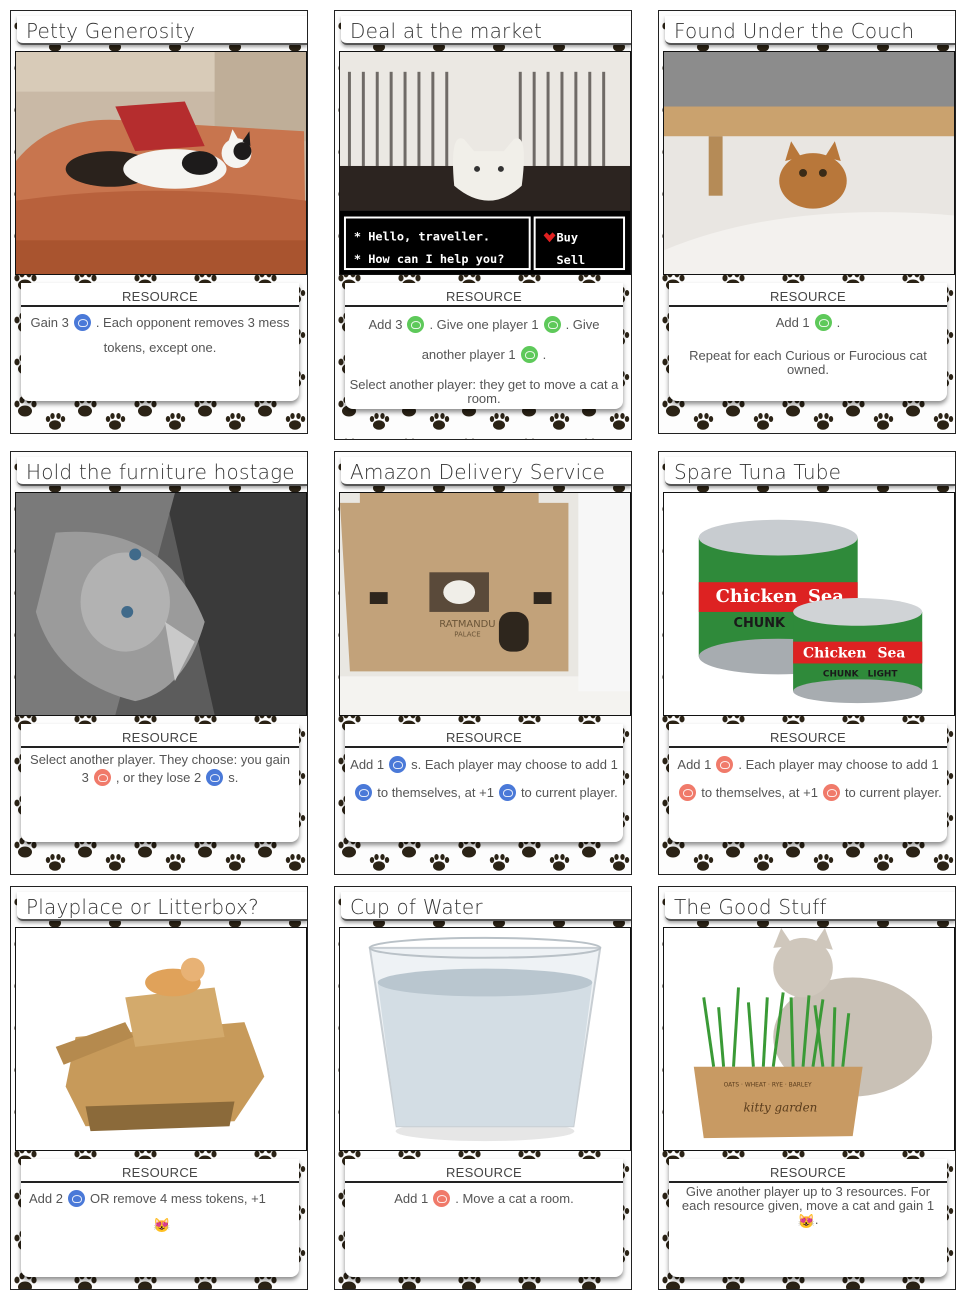 The width and height of the screenshot is (975, 1290). Describe the element at coordinates (514, 764) in the screenshot. I see `text-fragment: s. Each player may choose to add 1` at that location.